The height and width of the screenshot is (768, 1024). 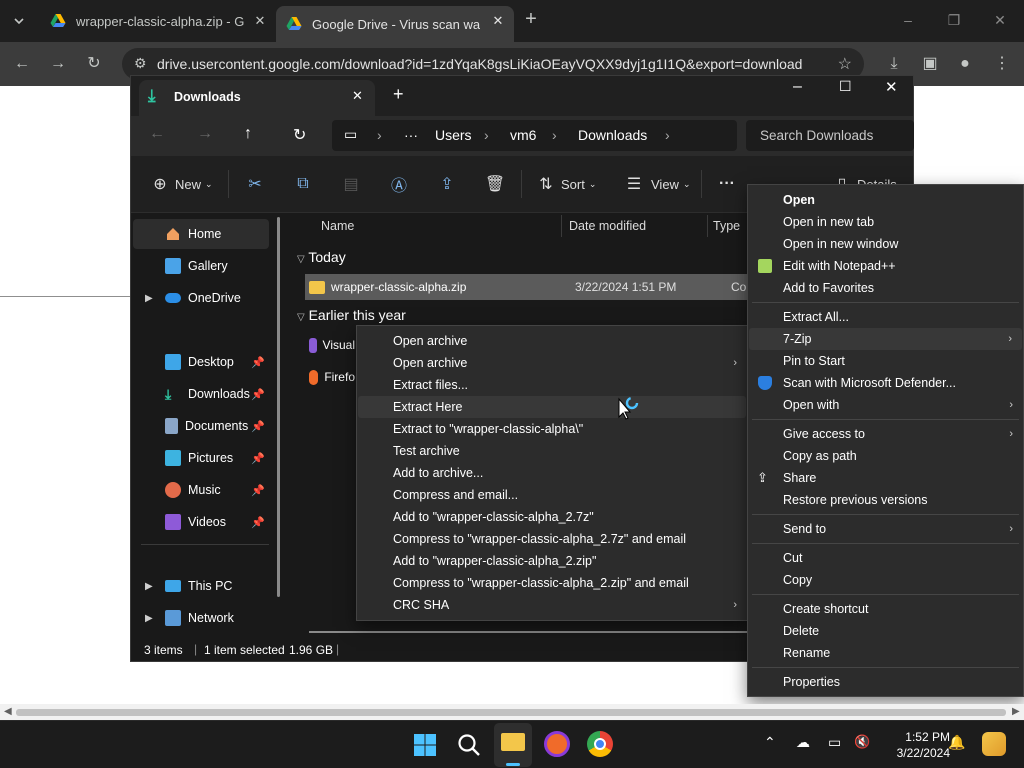 What do you see at coordinates (885, 200) in the screenshot?
I see `menu-item-open: Open` at bounding box center [885, 200].